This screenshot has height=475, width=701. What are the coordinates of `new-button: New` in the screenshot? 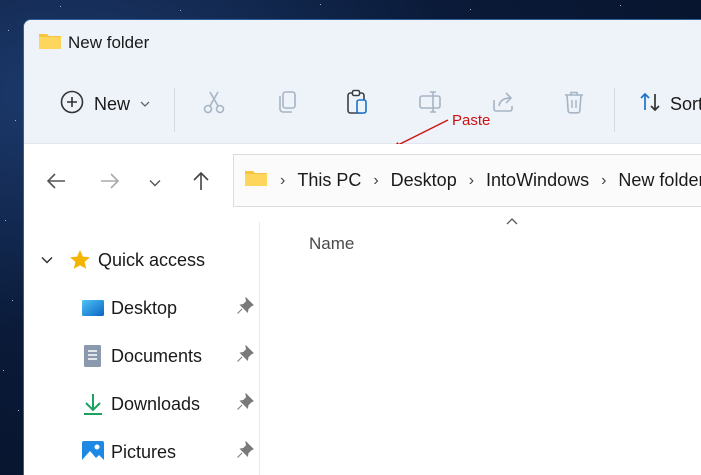 It's located at (105, 104).